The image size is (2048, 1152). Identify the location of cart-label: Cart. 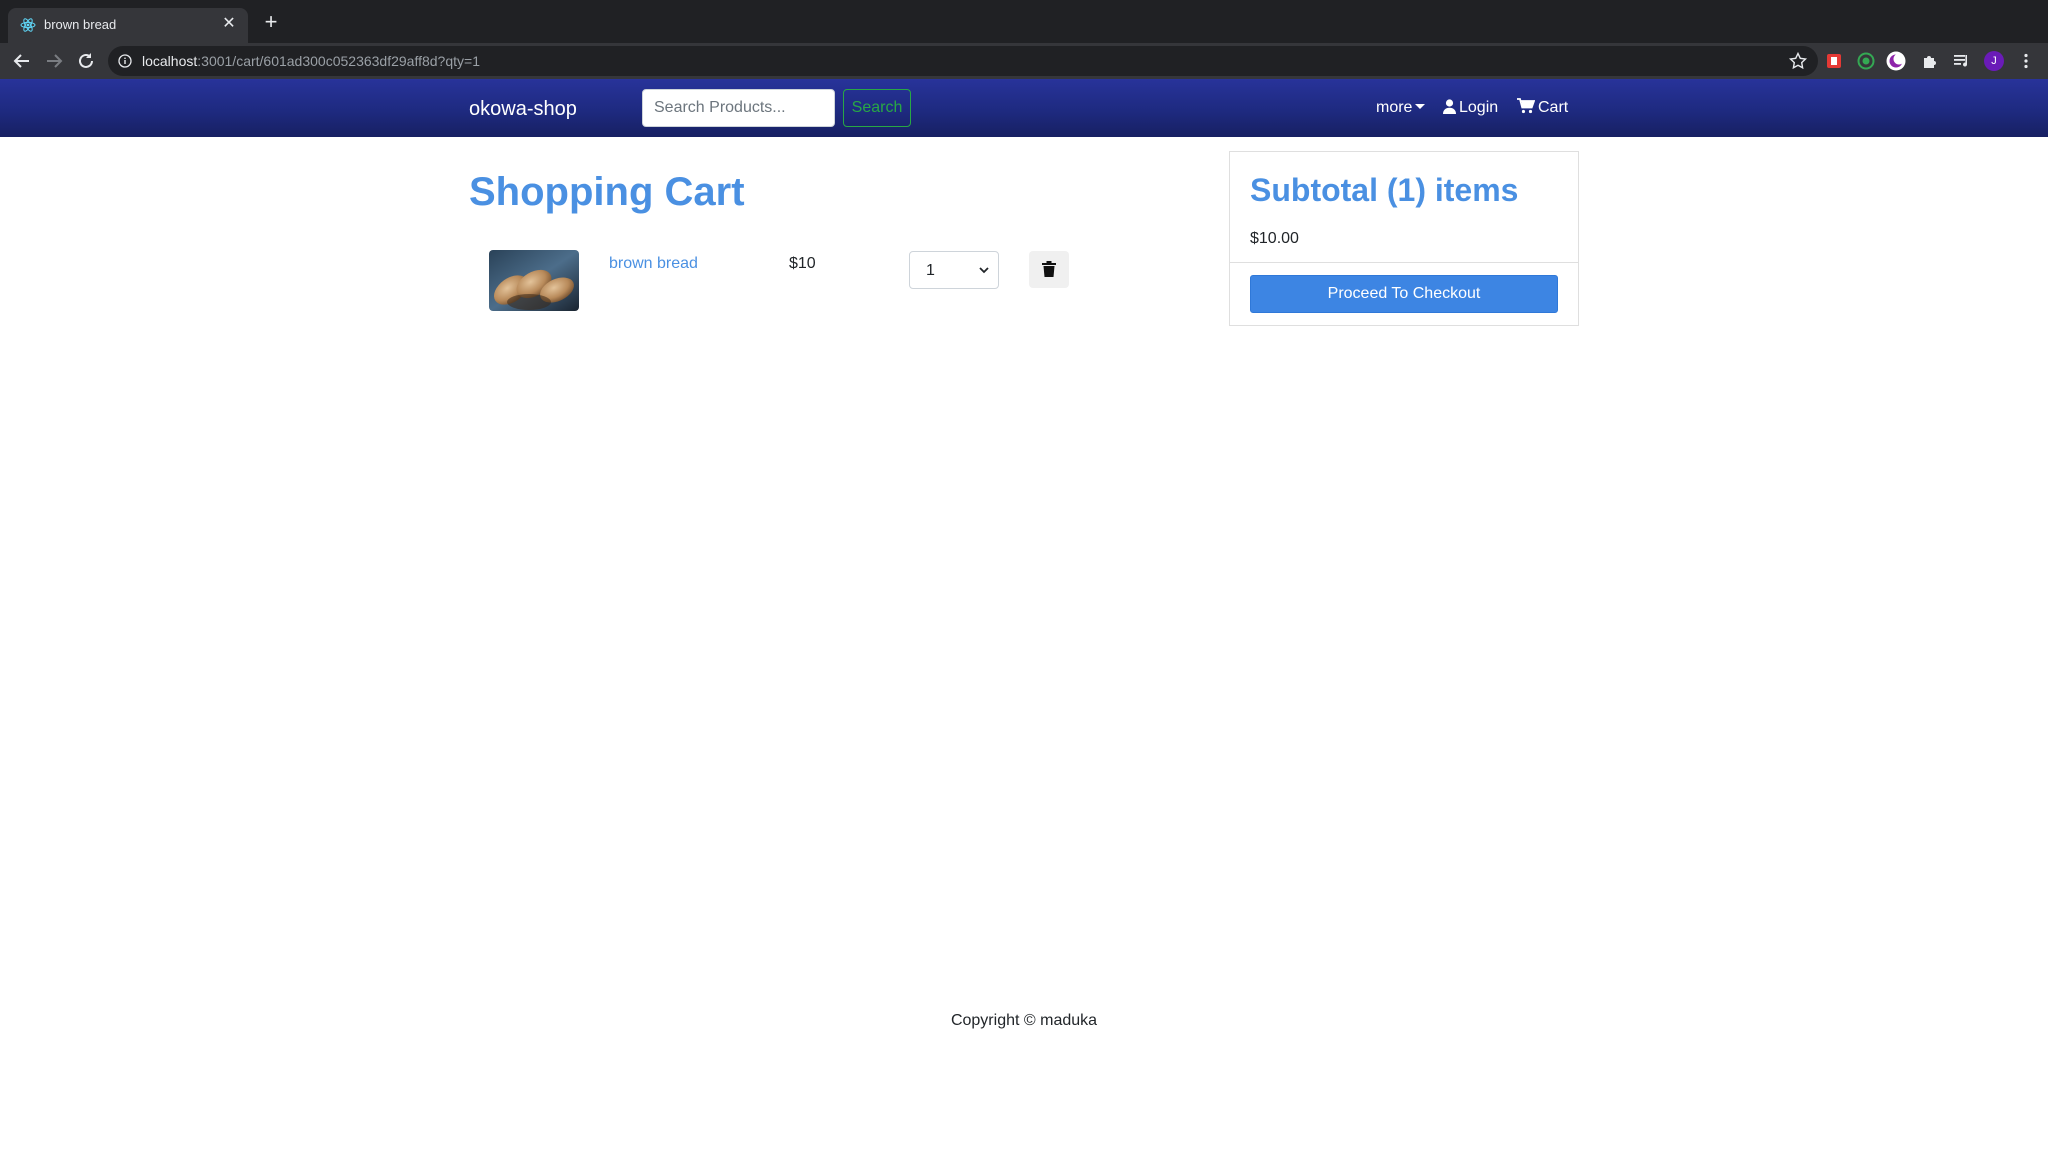
(1553, 107).